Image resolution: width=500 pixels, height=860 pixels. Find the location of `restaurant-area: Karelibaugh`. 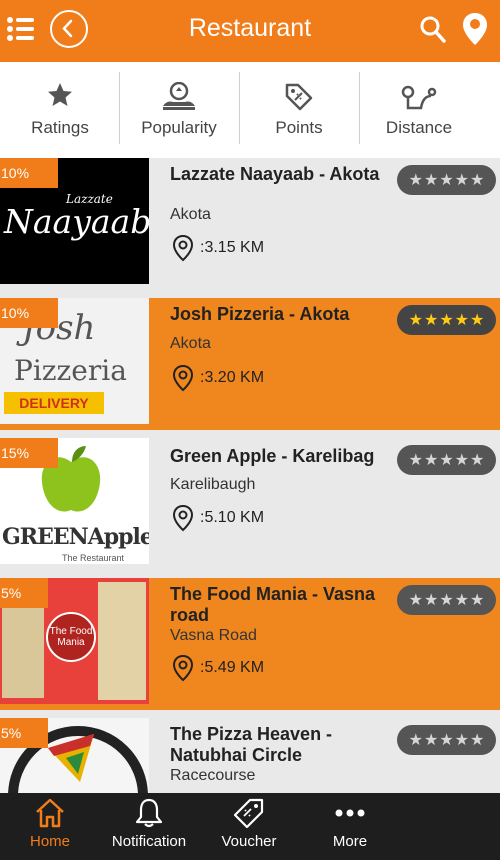

restaurant-area: Karelibaugh is located at coordinates (213, 484).